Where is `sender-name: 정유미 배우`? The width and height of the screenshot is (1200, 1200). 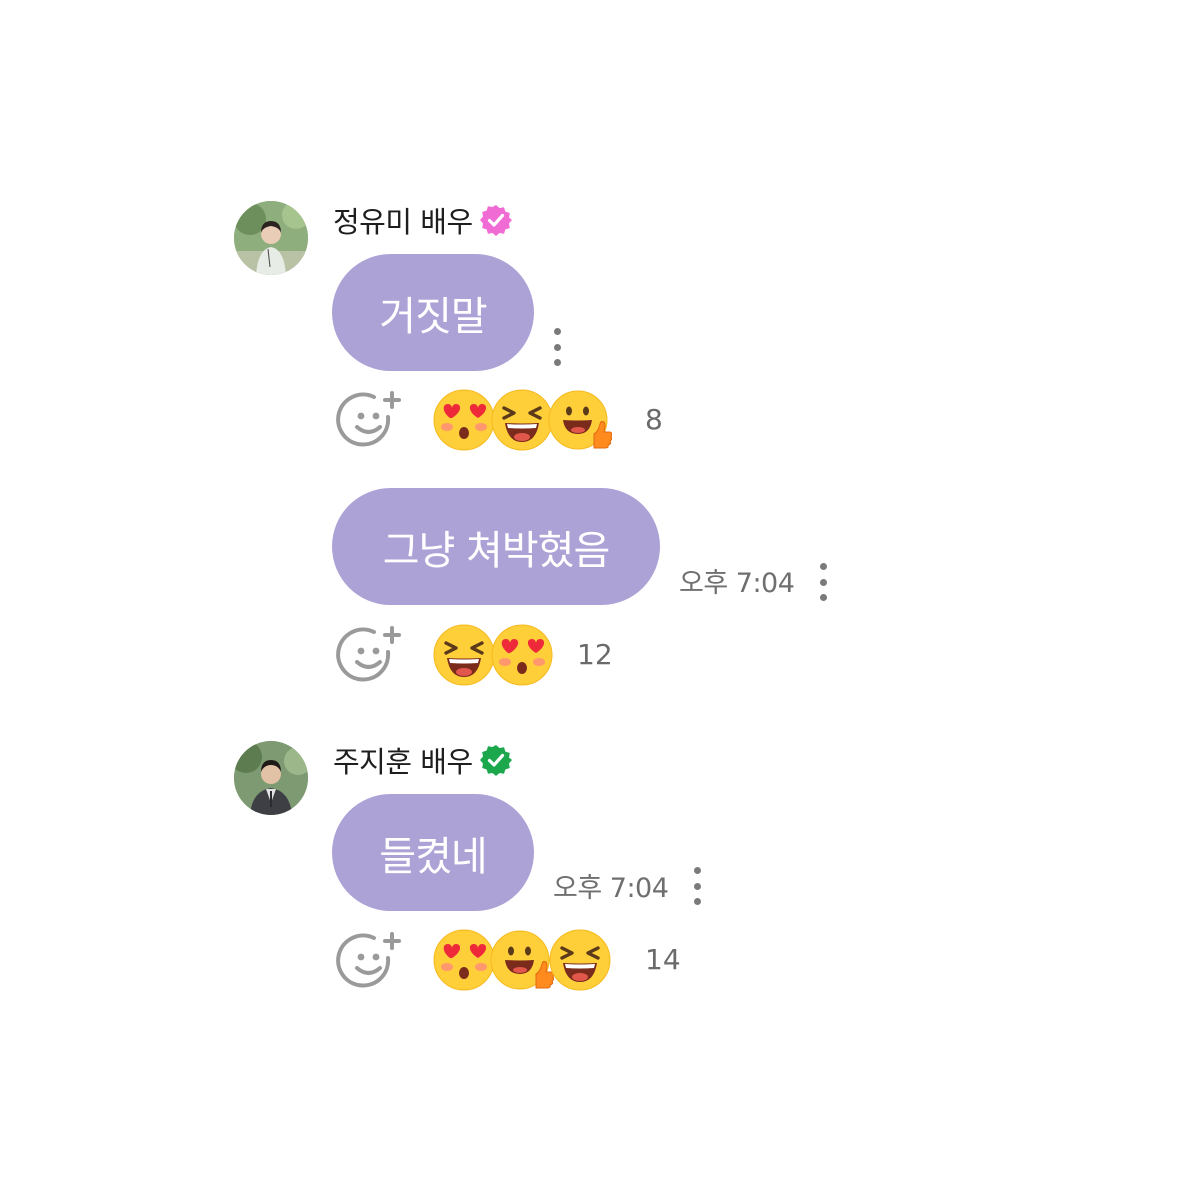 sender-name: 정유미 배우 is located at coordinates (403, 222).